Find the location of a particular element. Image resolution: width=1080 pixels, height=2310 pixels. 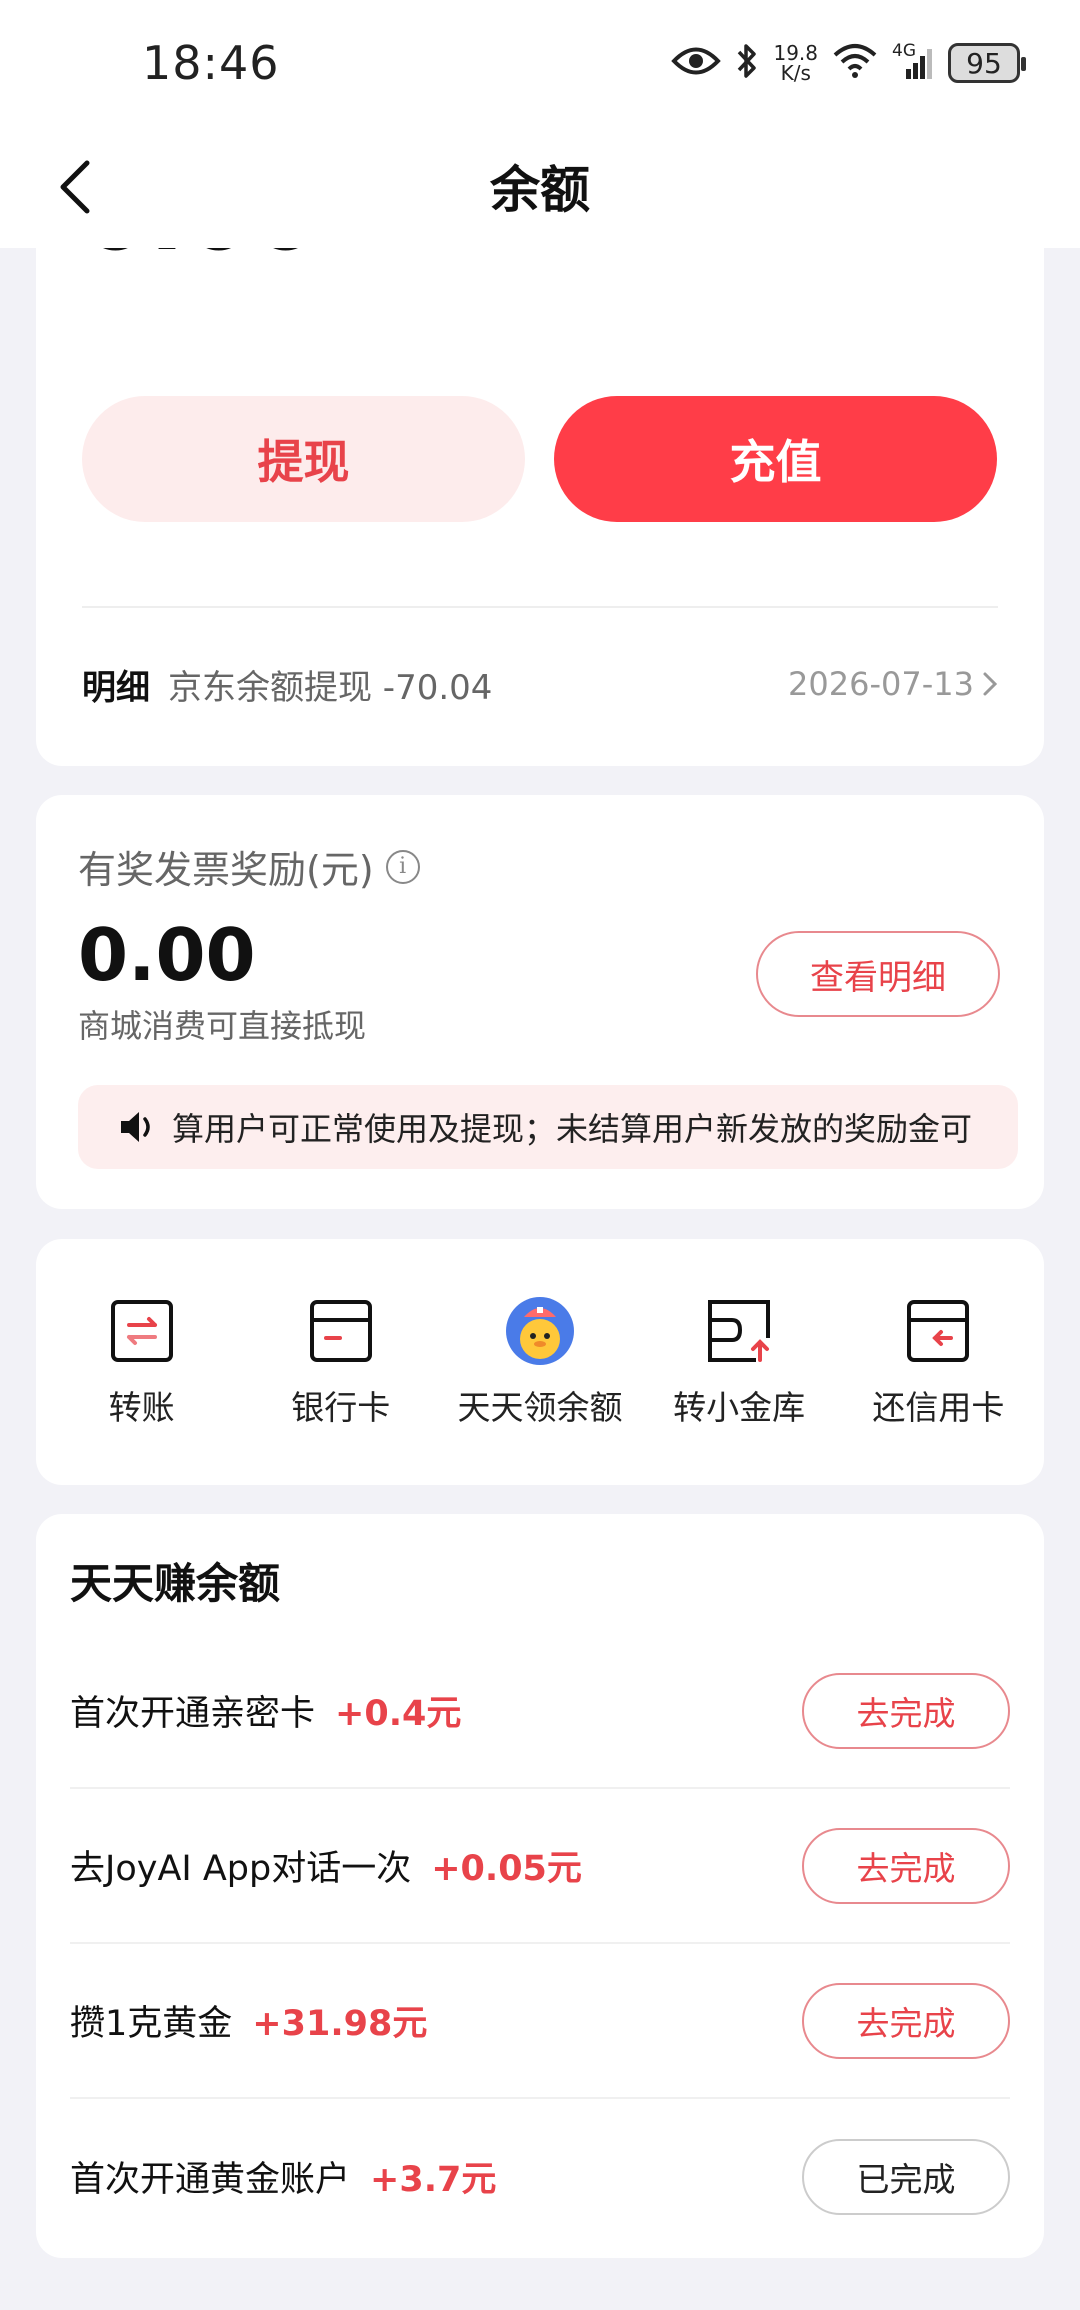

notice-bar: 算用户可正常使用及提现；未结算用户新发放的奖励金可 is located at coordinates (548, 1127).